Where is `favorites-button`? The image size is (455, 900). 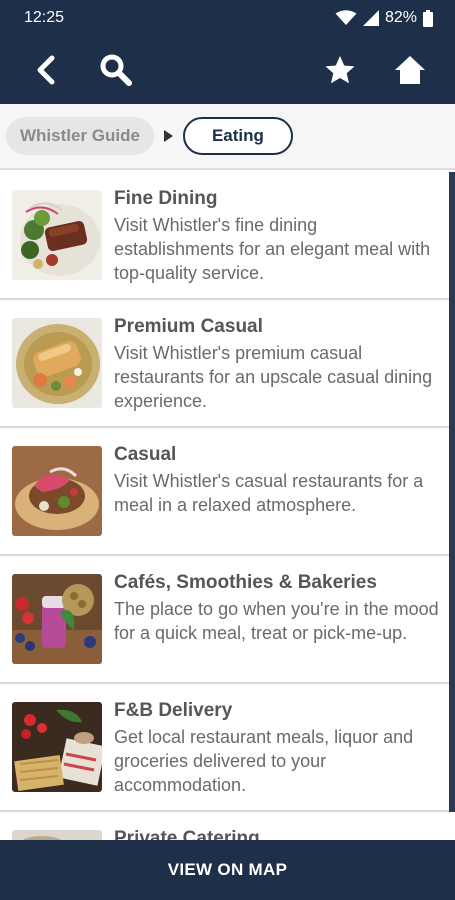 favorites-button is located at coordinates (340, 70).